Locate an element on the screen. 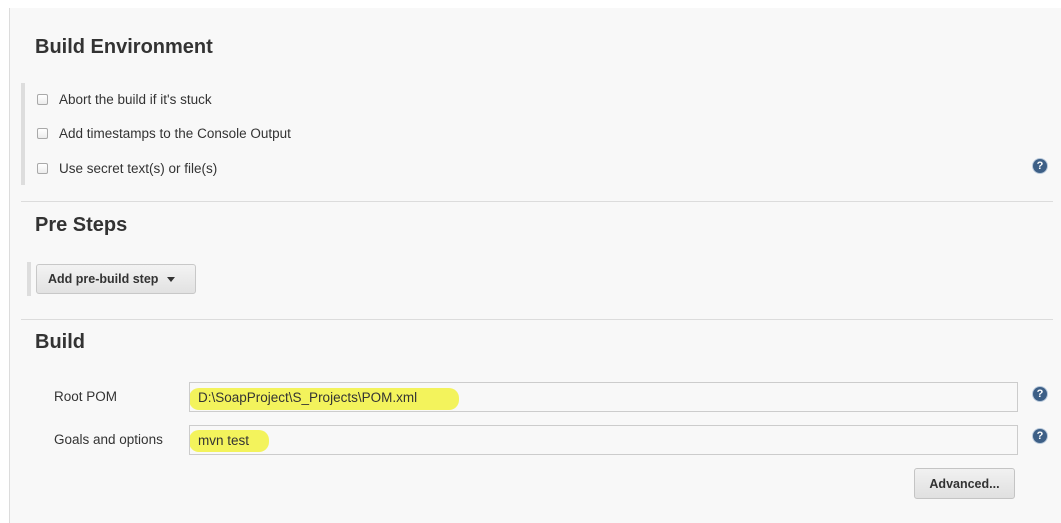 The image size is (1061, 523). abort-stuck-label: Abort the build if it's stuck is located at coordinates (135, 99).